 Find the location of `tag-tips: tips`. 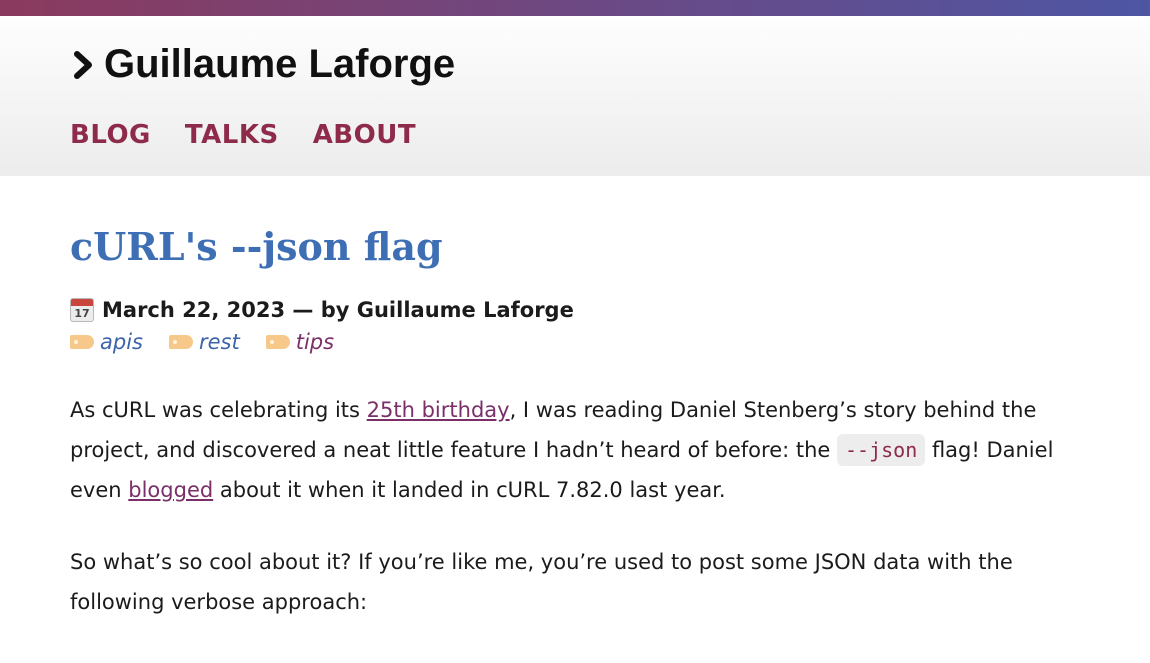

tag-tips: tips is located at coordinates (300, 342).